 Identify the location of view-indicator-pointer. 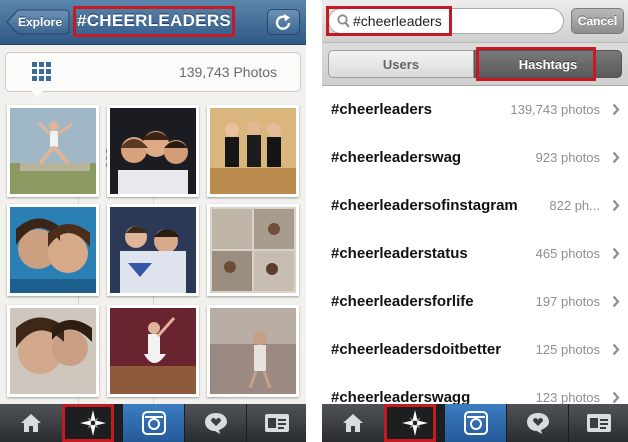
(37, 93).